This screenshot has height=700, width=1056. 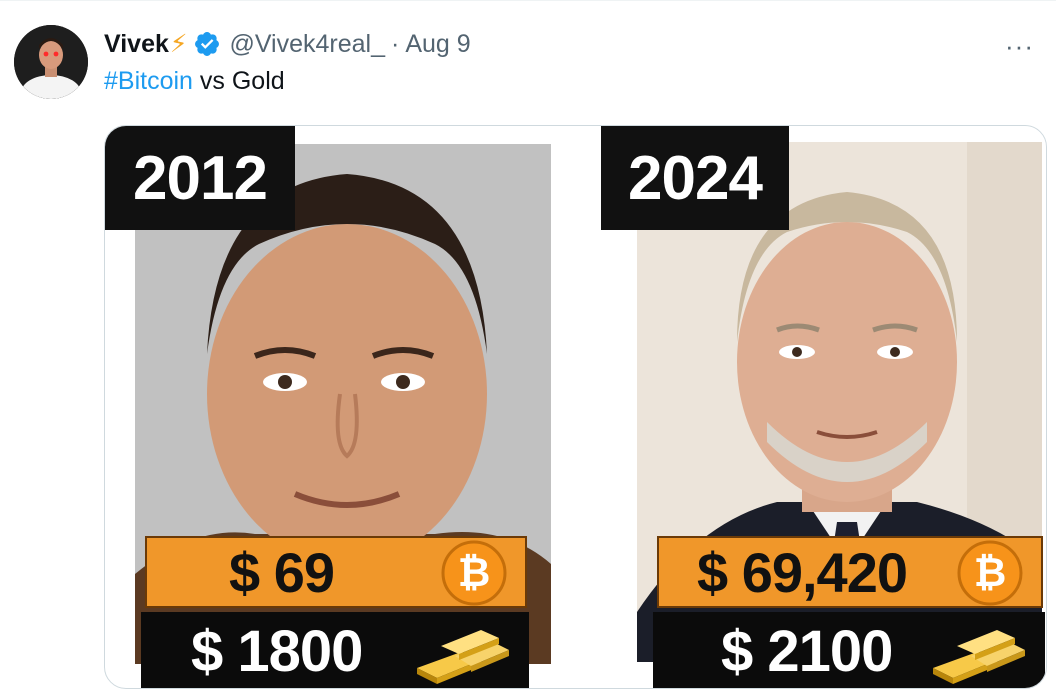 What do you see at coordinates (307, 44) in the screenshot?
I see `author-handle: @Vivek4real_` at bounding box center [307, 44].